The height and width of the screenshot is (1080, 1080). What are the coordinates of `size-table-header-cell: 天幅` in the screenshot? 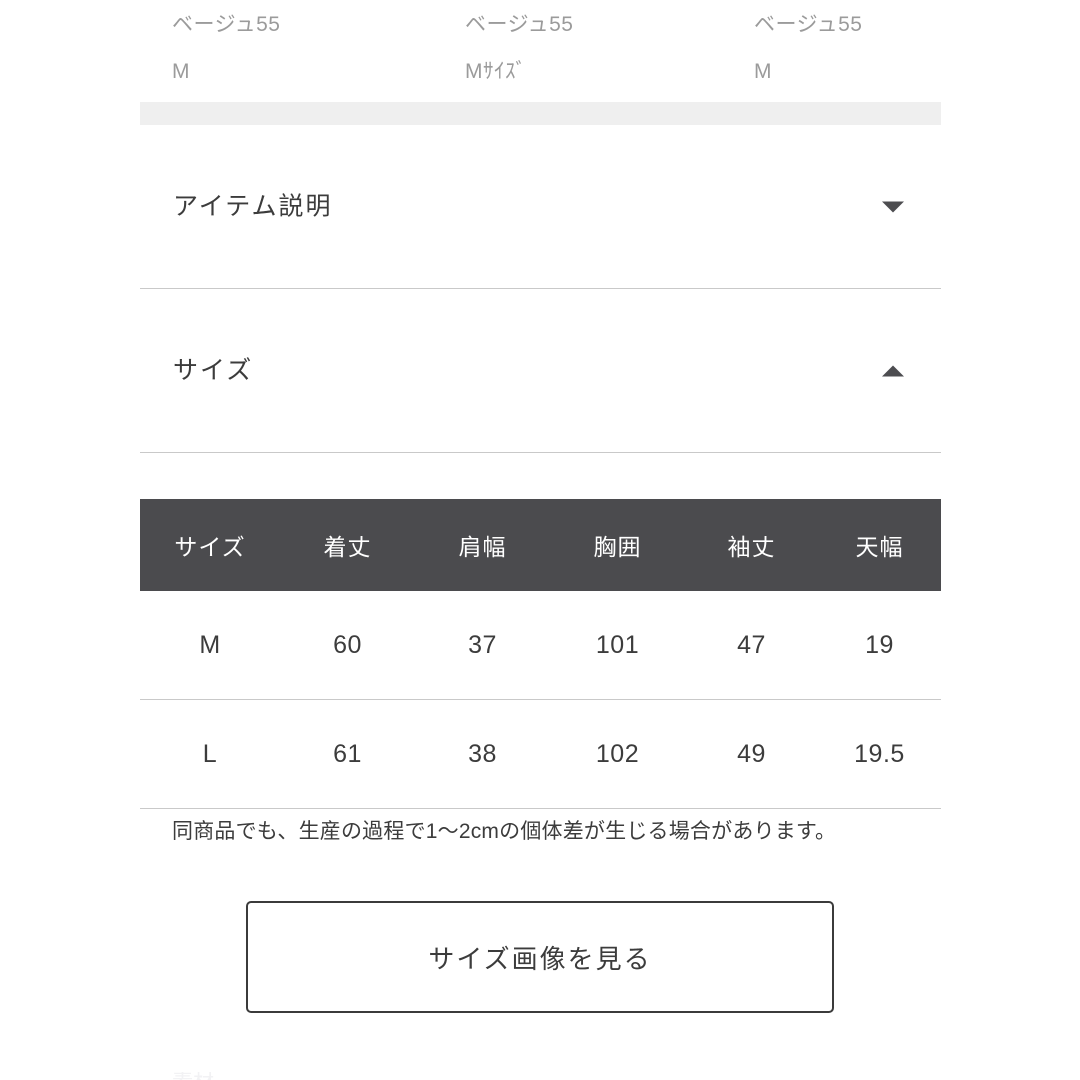 It's located at (879, 545).